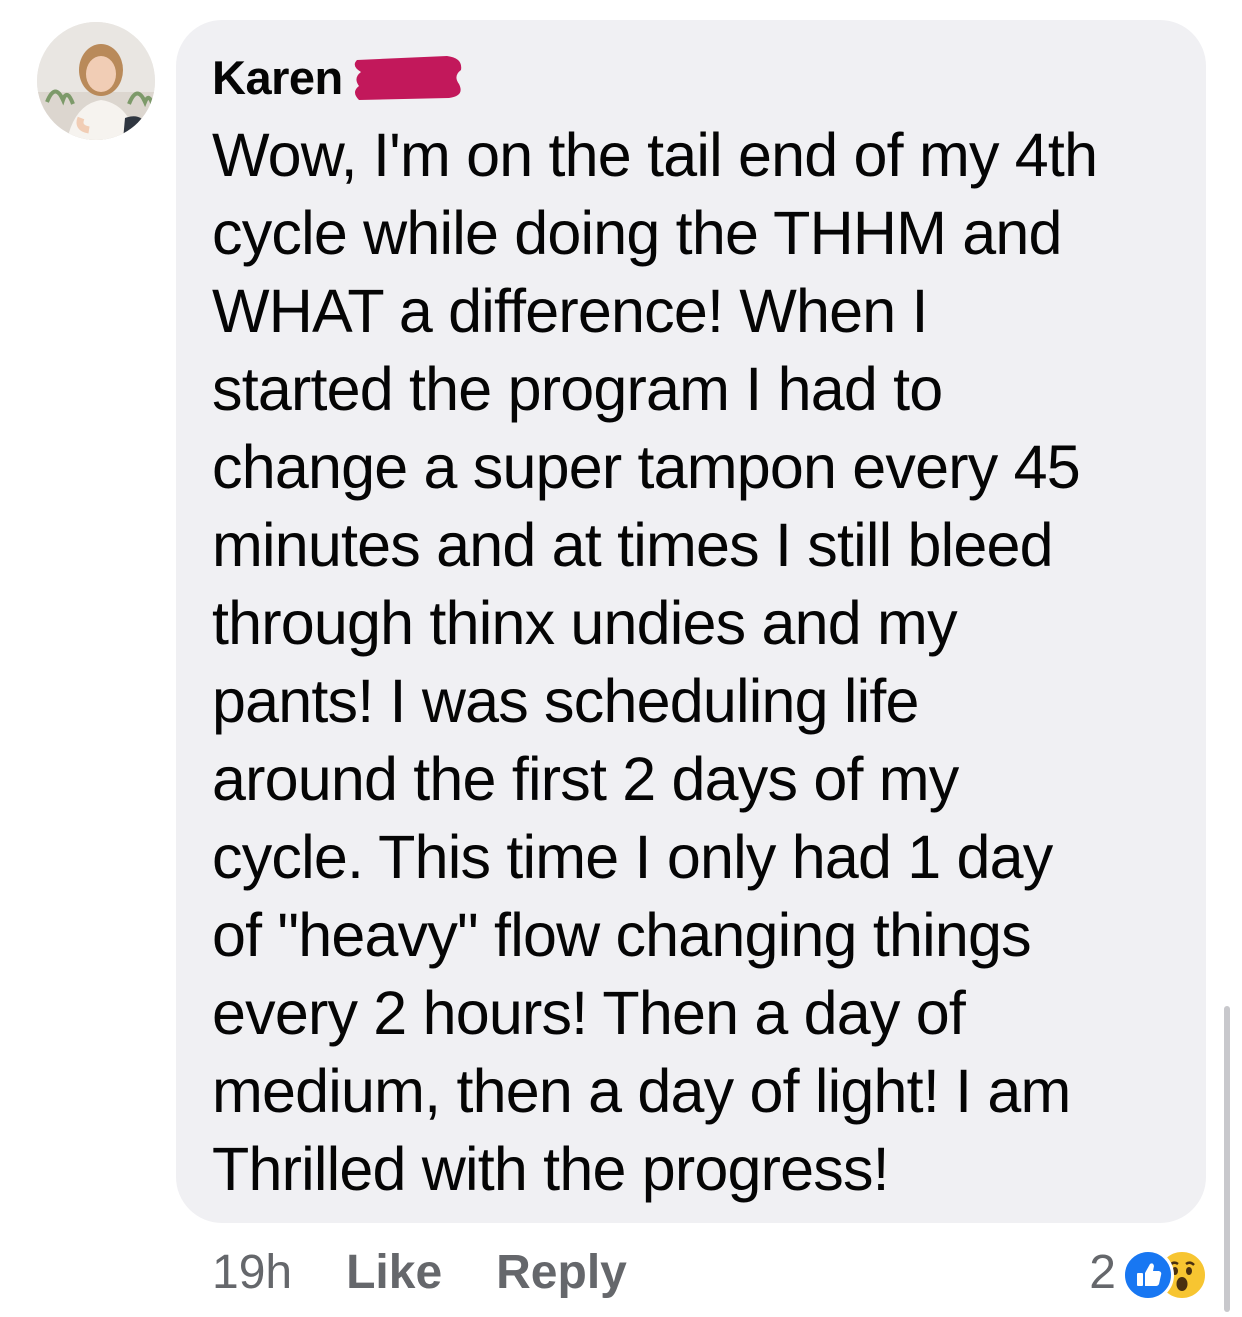  I want to click on reaction-icons, so click(1165, 1274).